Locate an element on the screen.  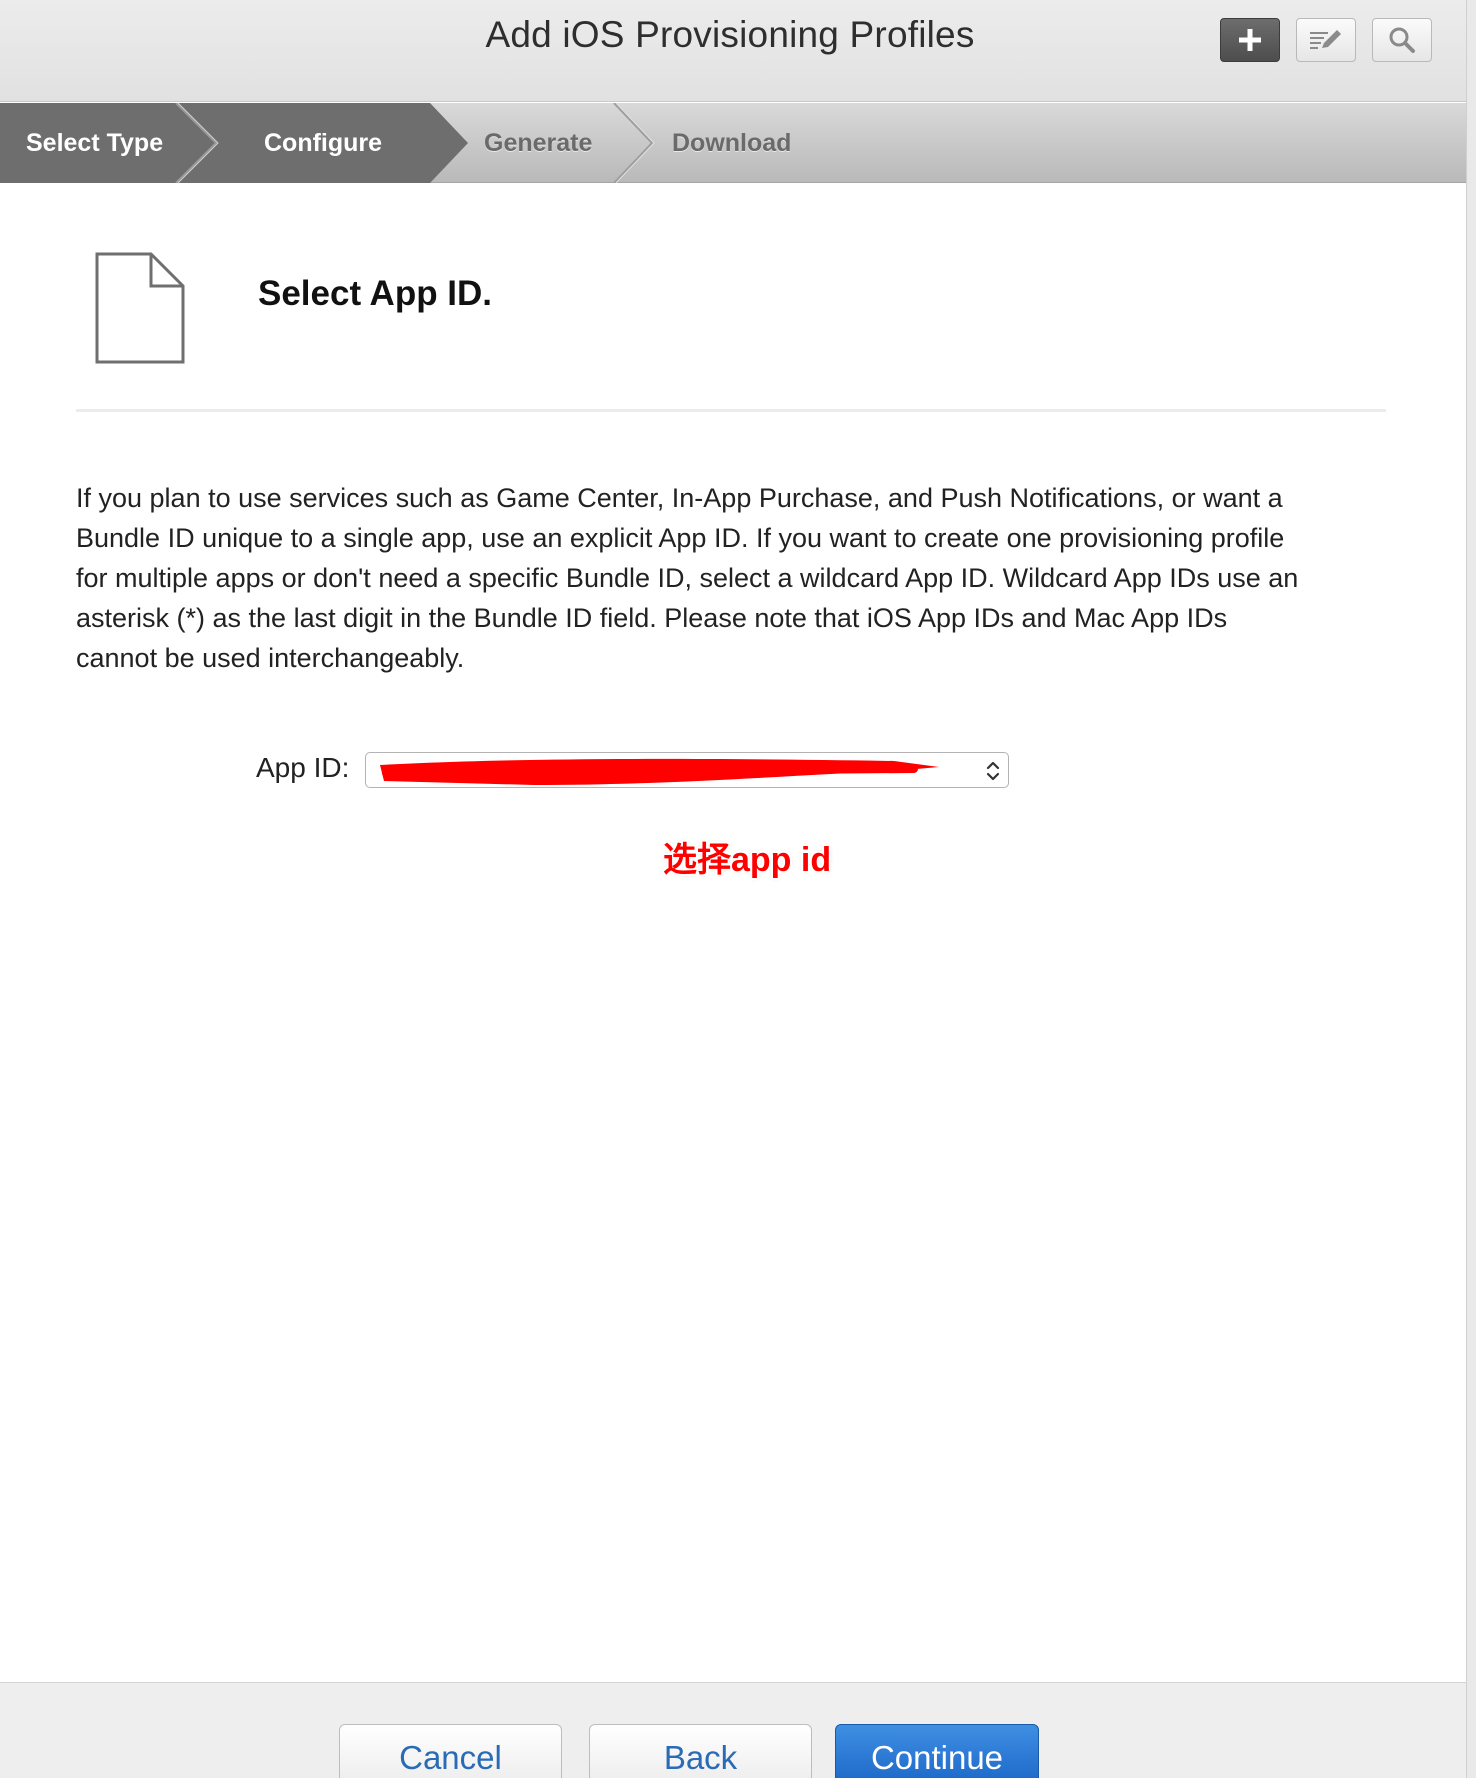
step-generate: Generate is located at coordinates (538, 143).